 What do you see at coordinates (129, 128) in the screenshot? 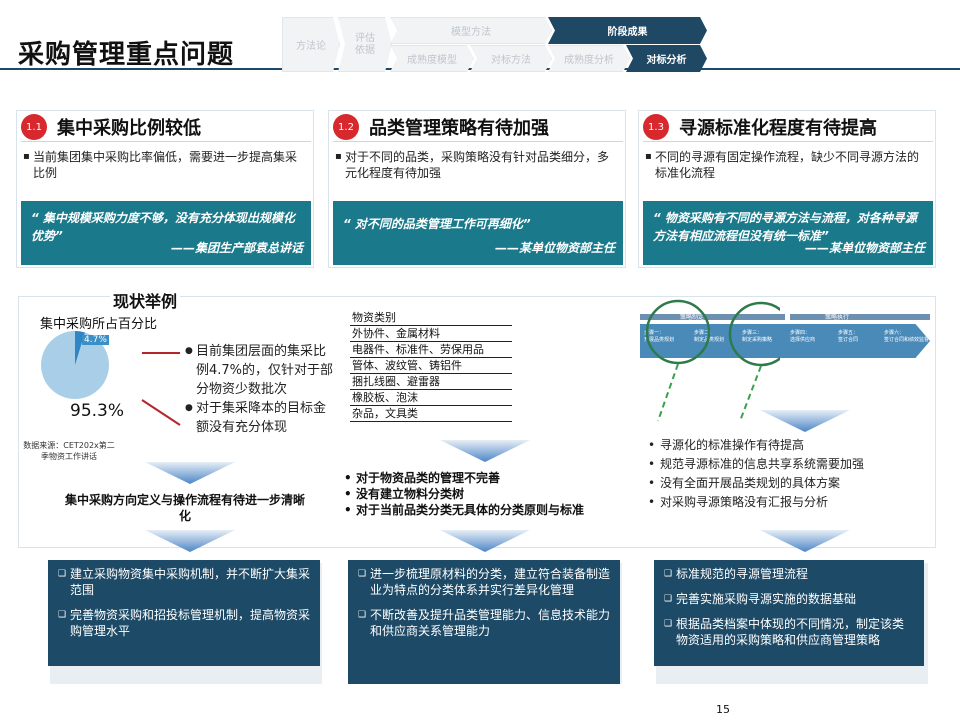
I see `issue-heading: 集中采购比例较低` at bounding box center [129, 128].